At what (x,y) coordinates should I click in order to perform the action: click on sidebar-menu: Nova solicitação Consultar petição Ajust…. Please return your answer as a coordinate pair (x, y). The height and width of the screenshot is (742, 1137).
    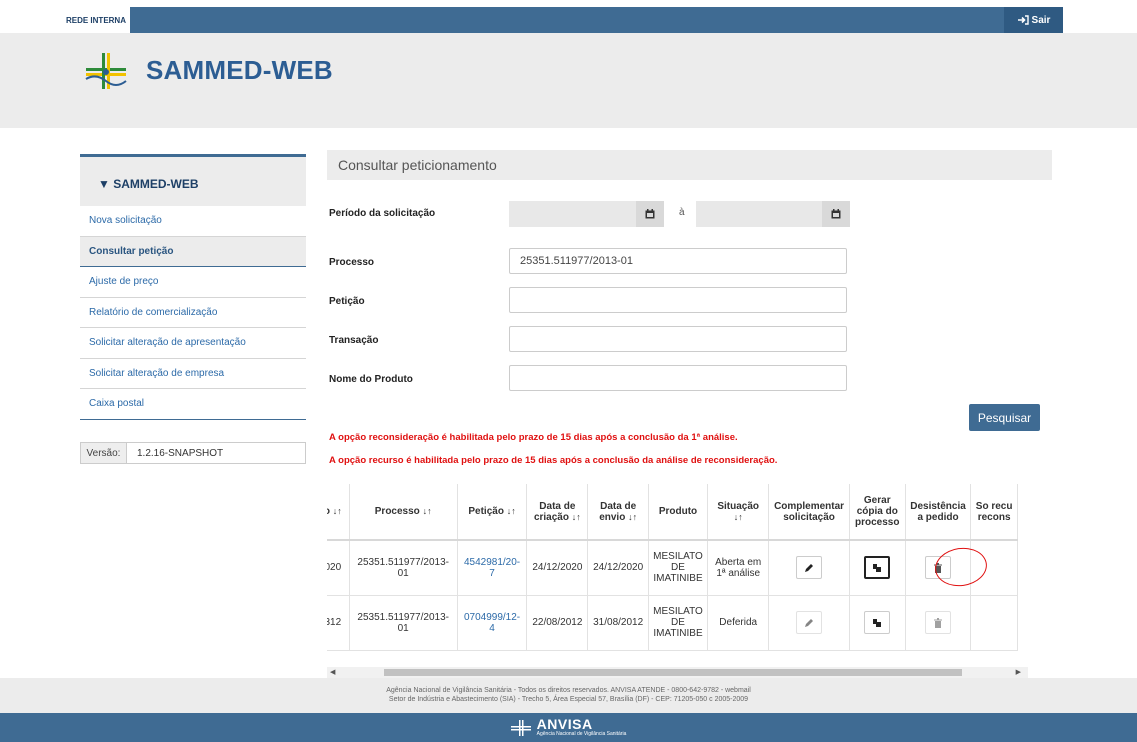
    Looking at the image, I should click on (193, 313).